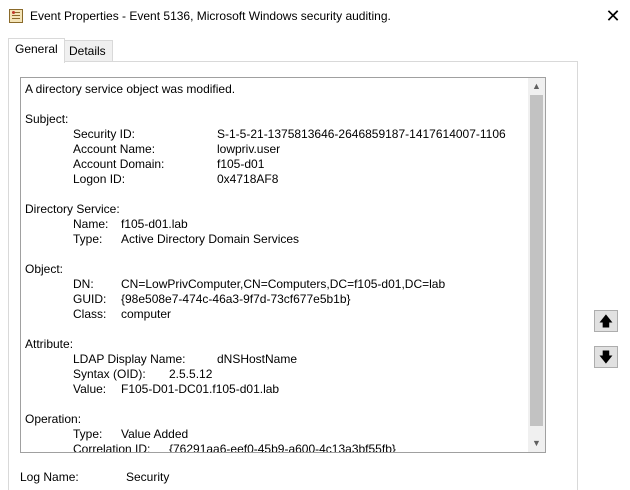 The width and height of the screenshot is (630, 490). Describe the element at coordinates (257, 359) in the screenshot. I see `field-value: dNSHostName` at that location.